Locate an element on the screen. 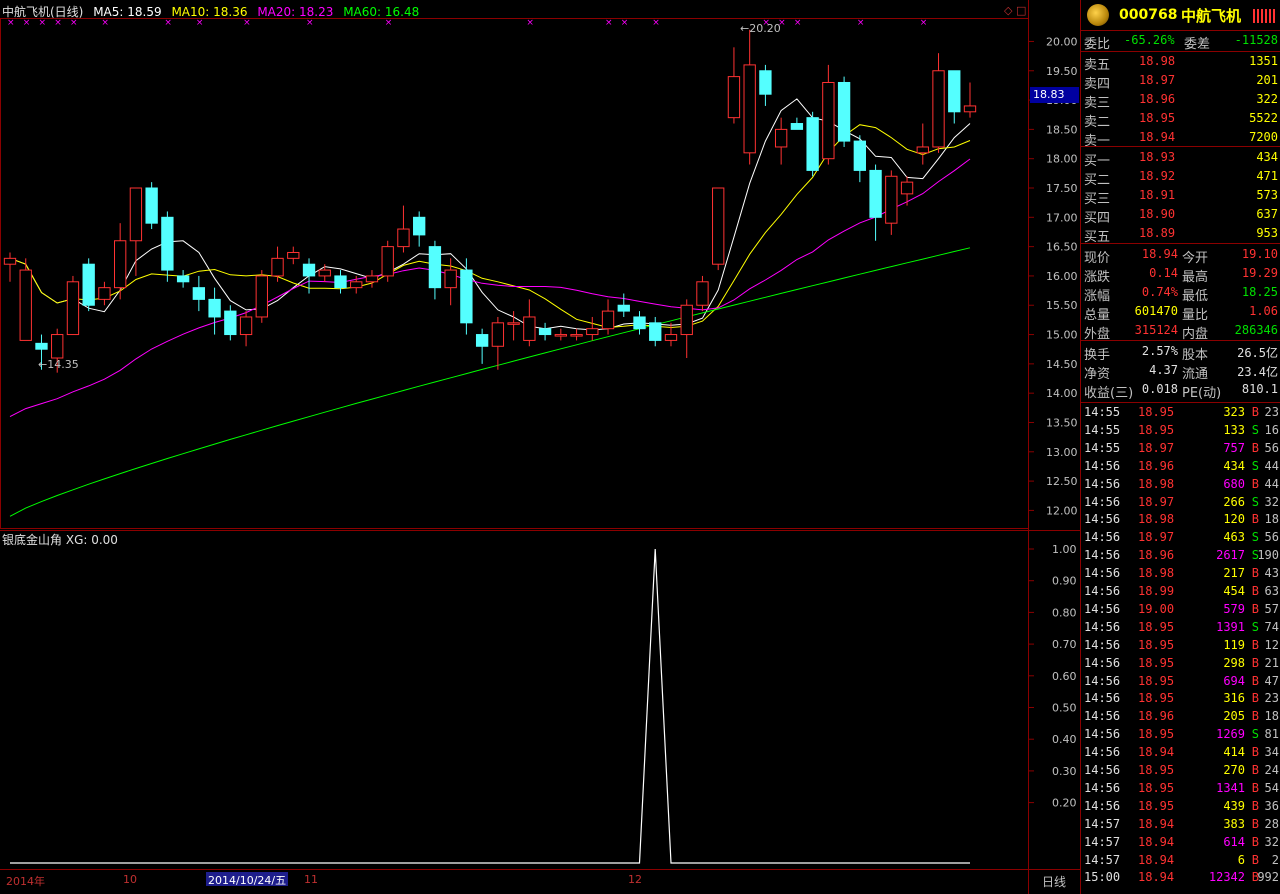 The height and width of the screenshot is (894, 1280). bid-volume: 573 is located at coordinates (1267, 195).